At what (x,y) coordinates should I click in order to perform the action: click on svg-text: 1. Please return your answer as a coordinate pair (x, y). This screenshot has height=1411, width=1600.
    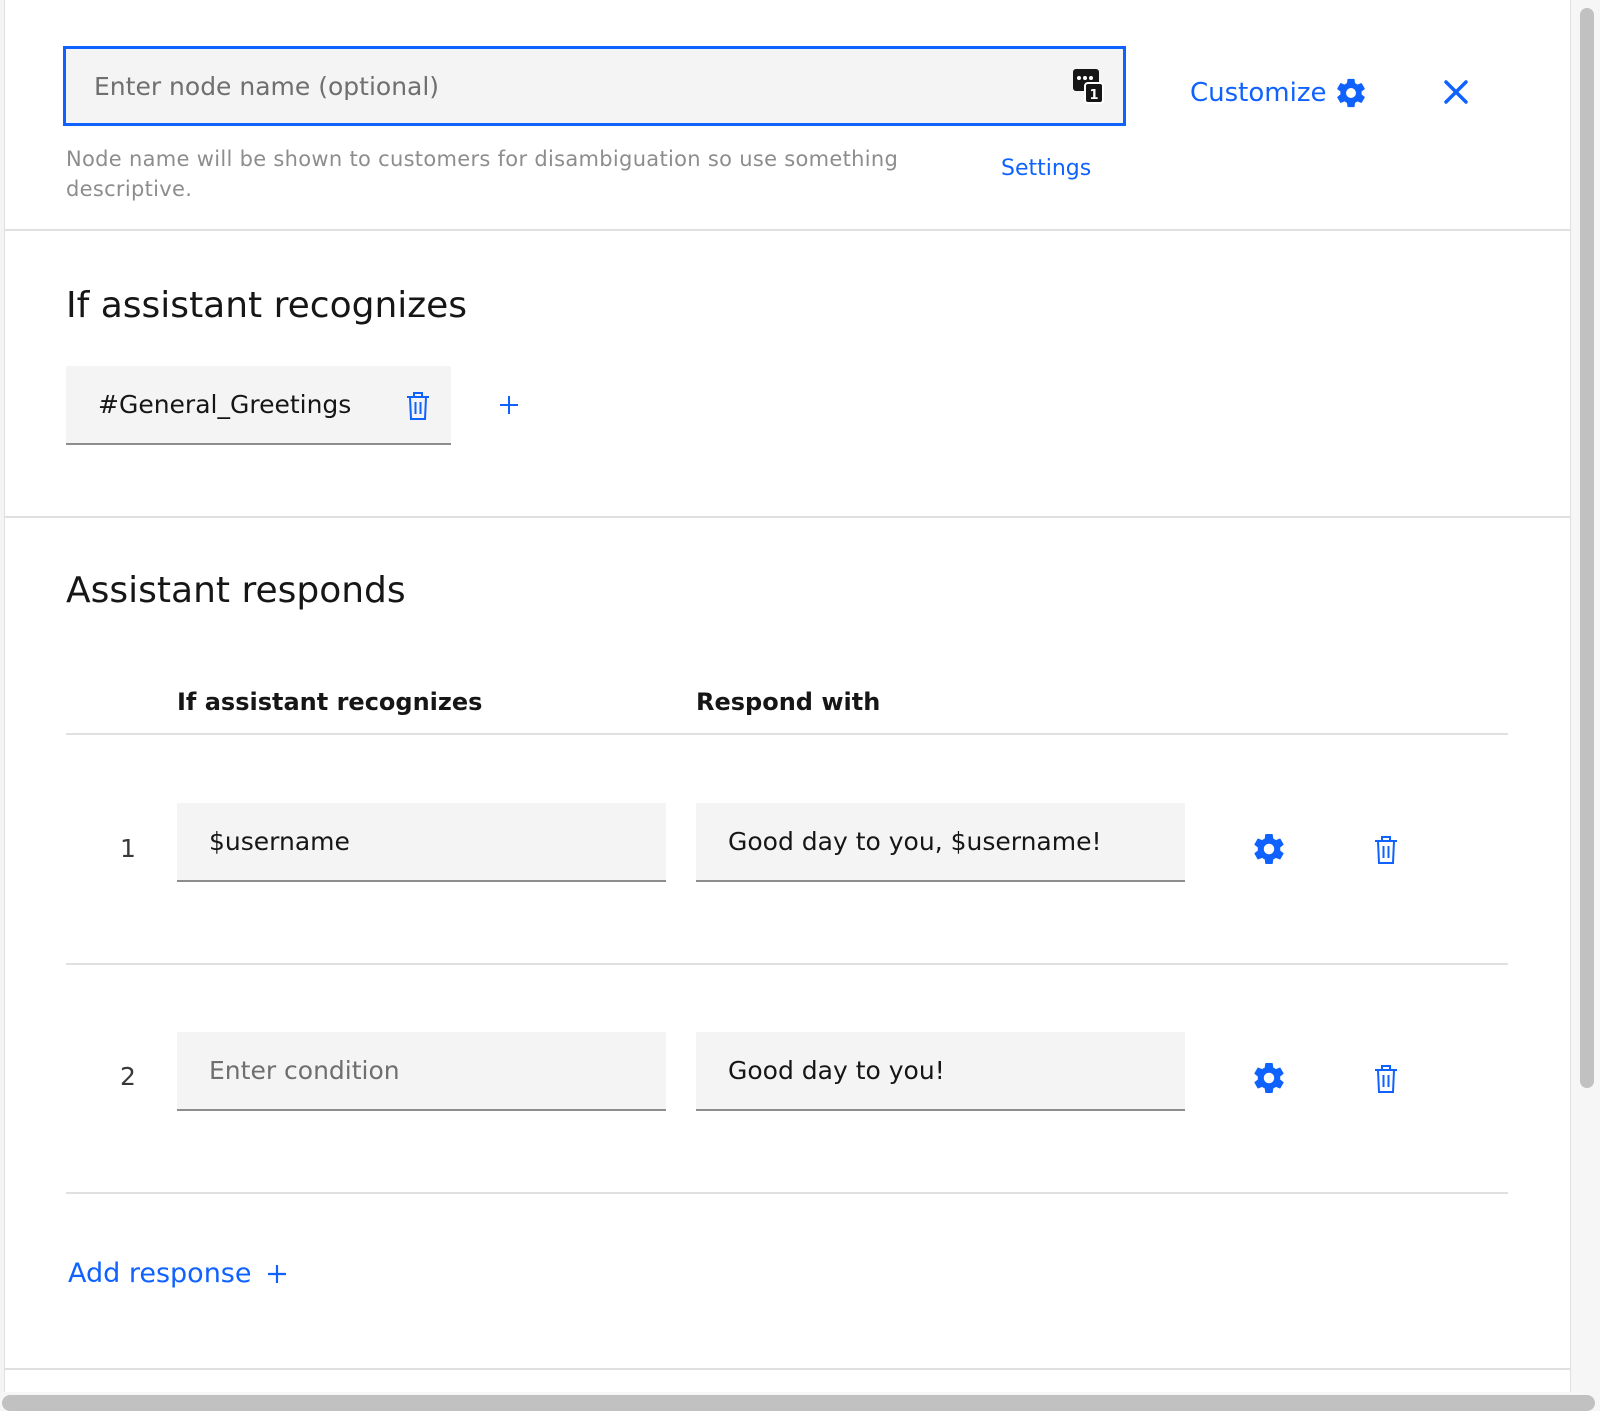
    Looking at the image, I should click on (1093, 95).